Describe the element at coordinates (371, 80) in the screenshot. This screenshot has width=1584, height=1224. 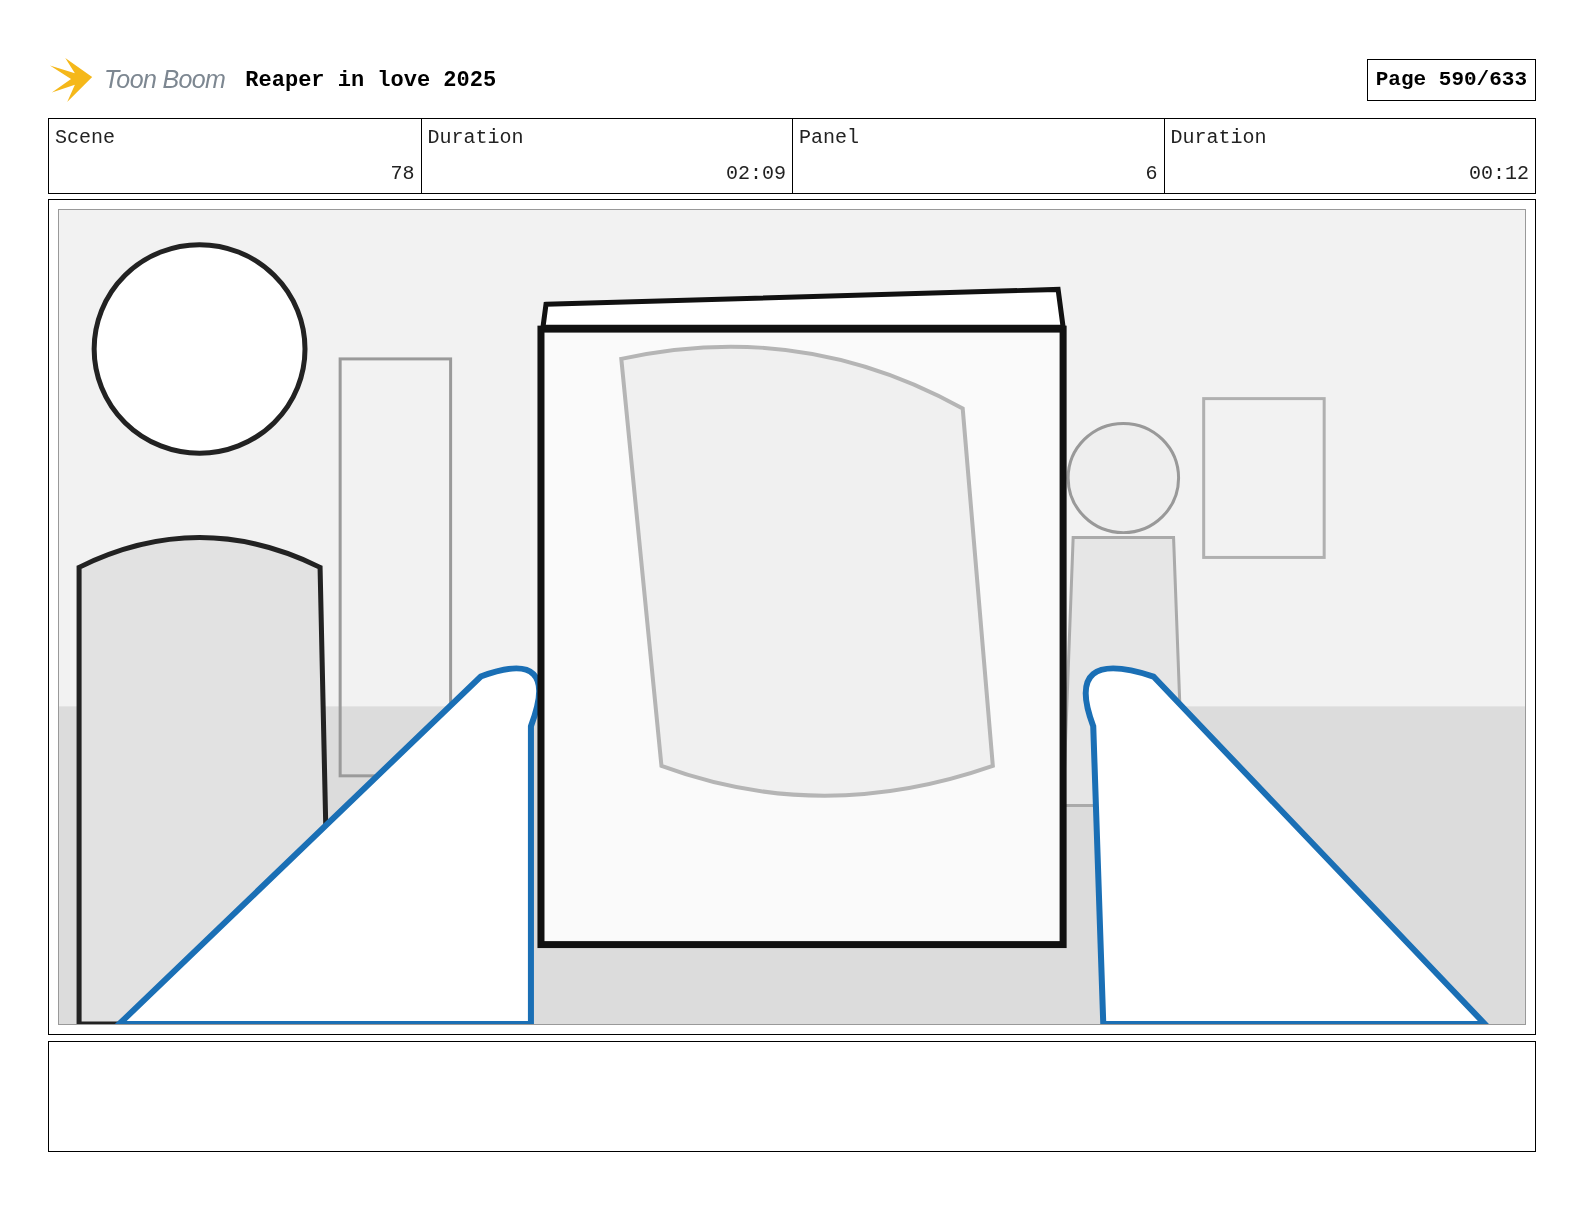
I see `project-title: Reaper in love 2025` at that location.